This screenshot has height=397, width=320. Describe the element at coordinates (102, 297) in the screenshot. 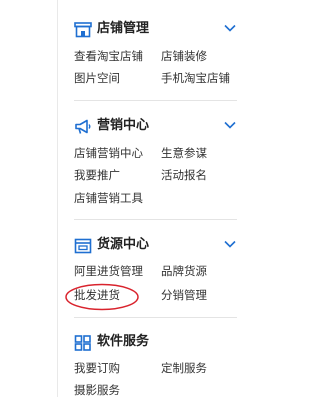

I see `highlight-circle-annotation` at that location.